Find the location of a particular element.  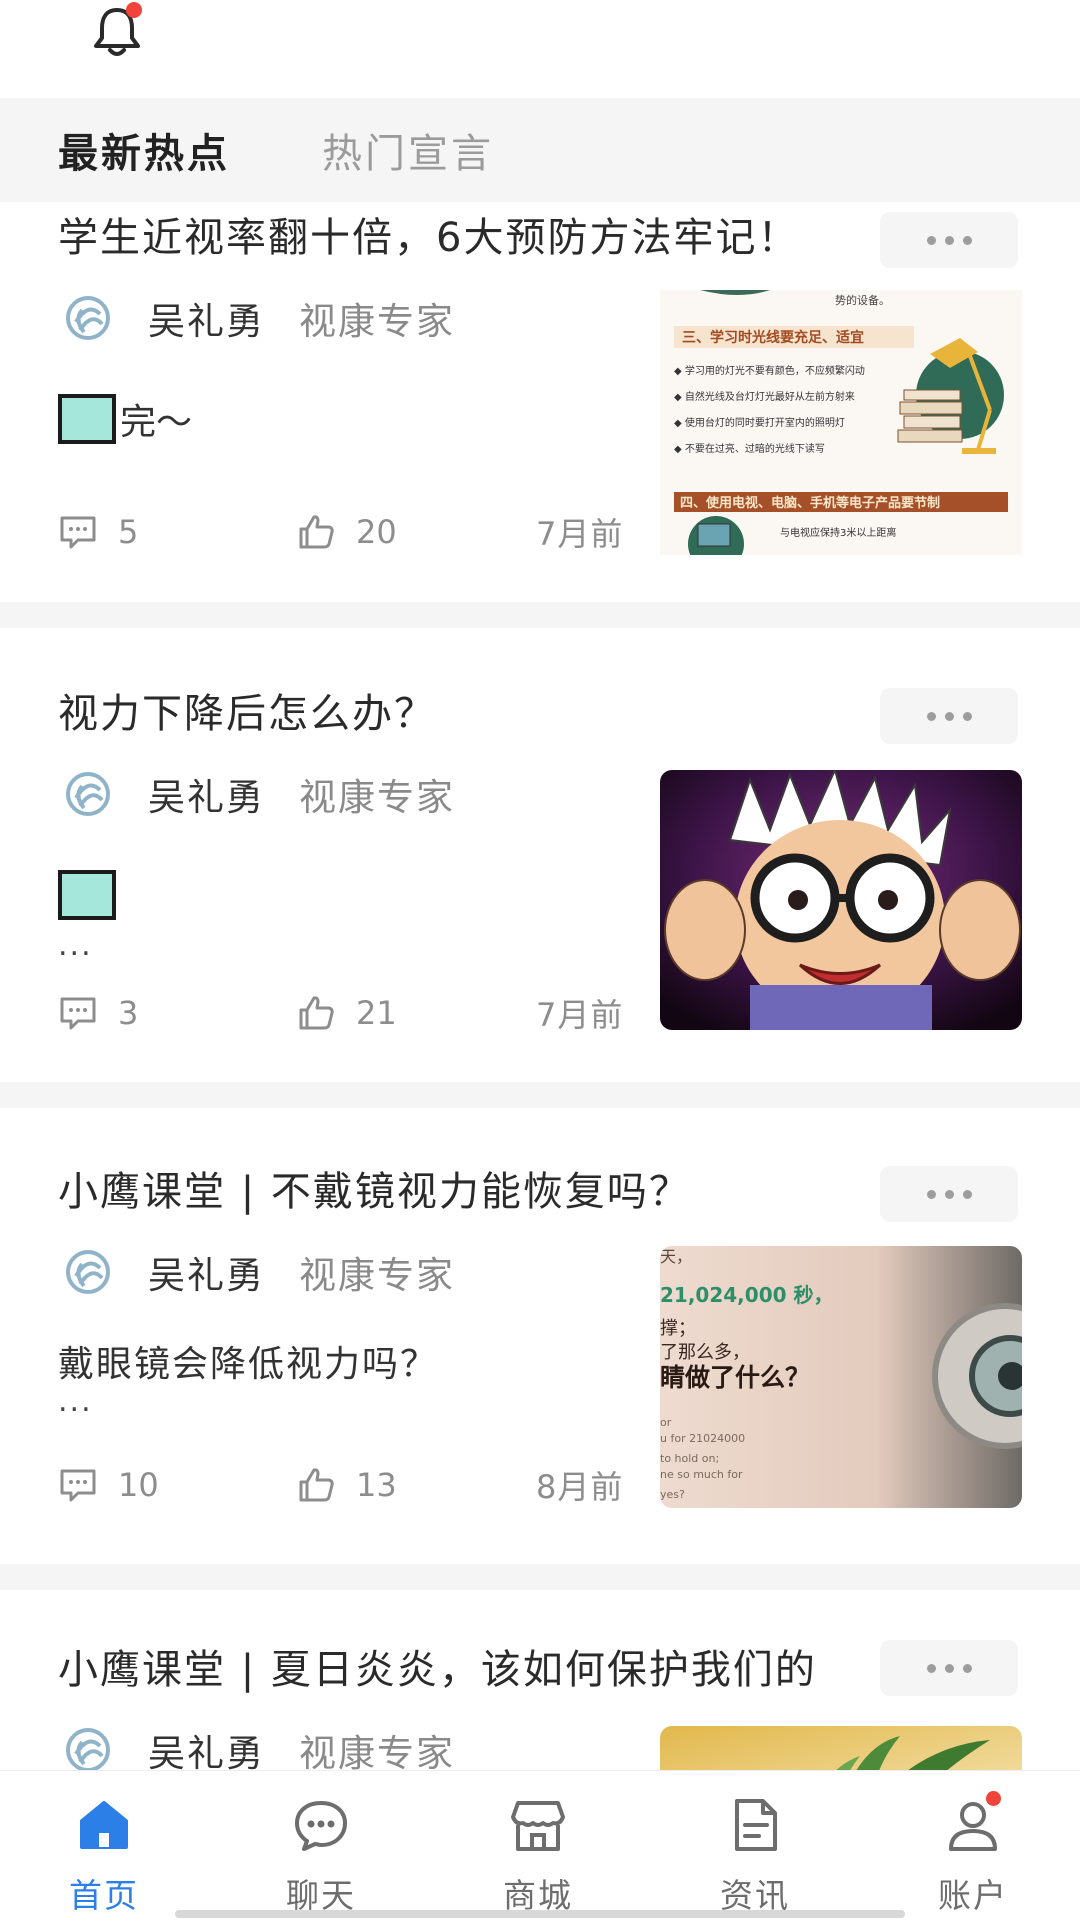

user-icon-wrapper is located at coordinates (973, 1823).